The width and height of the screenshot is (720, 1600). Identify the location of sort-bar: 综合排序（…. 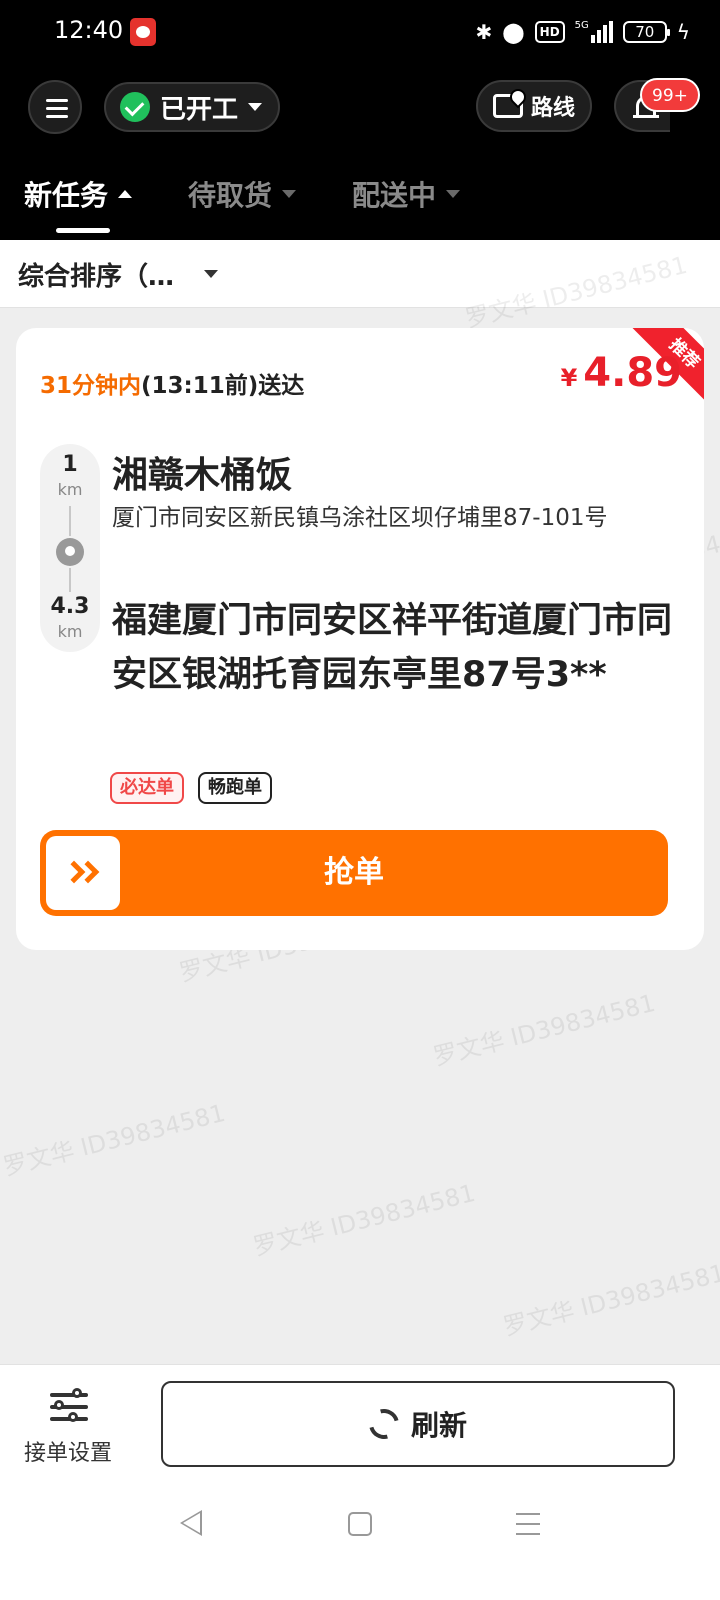
(360, 274).